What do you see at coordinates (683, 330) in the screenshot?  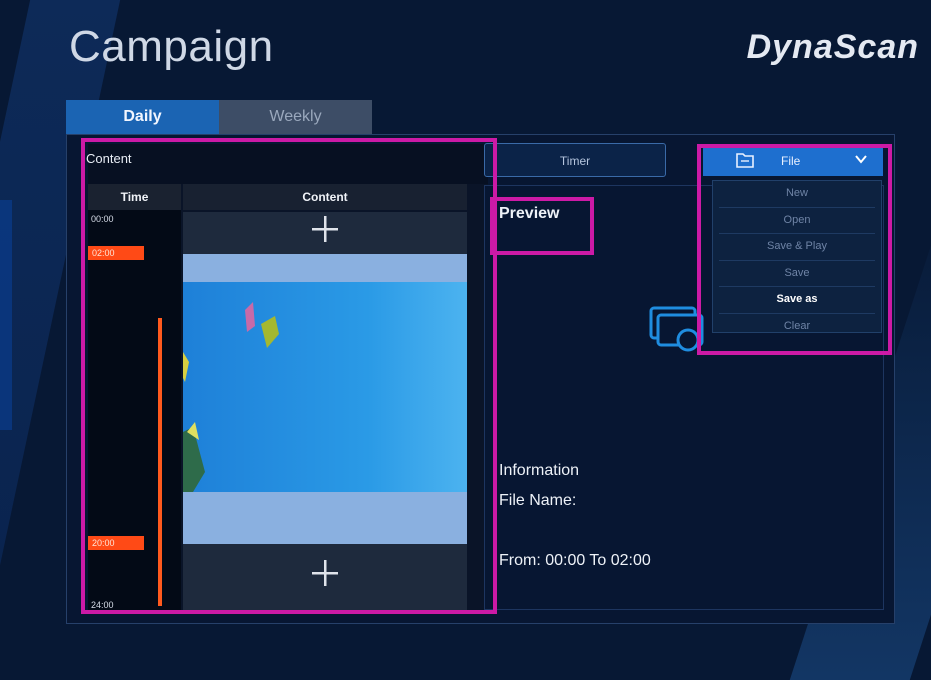 I see `preview-photos-icon` at bounding box center [683, 330].